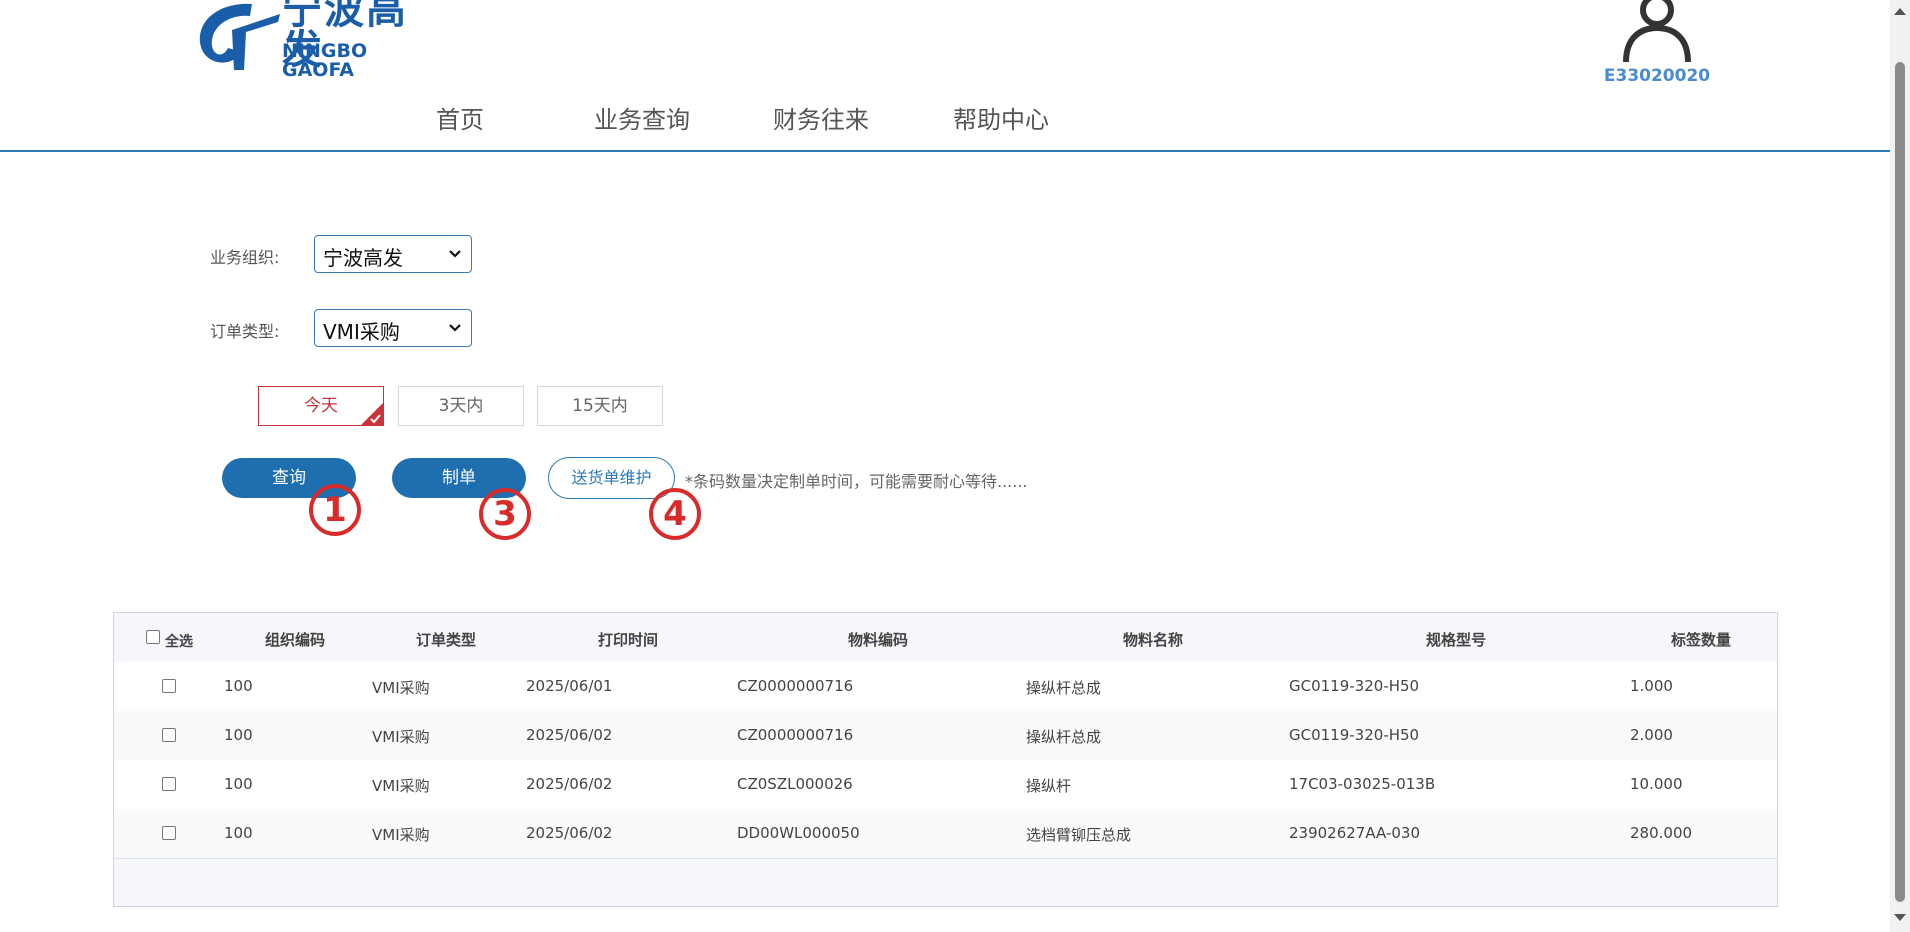 The width and height of the screenshot is (1910, 932). I want to click on range-today-label: 今天, so click(321, 406).